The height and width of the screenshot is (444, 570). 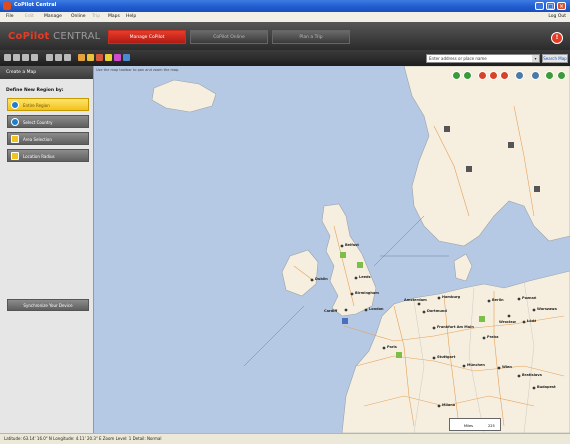 I want to click on close-button: ×, so click(x=561, y=6).